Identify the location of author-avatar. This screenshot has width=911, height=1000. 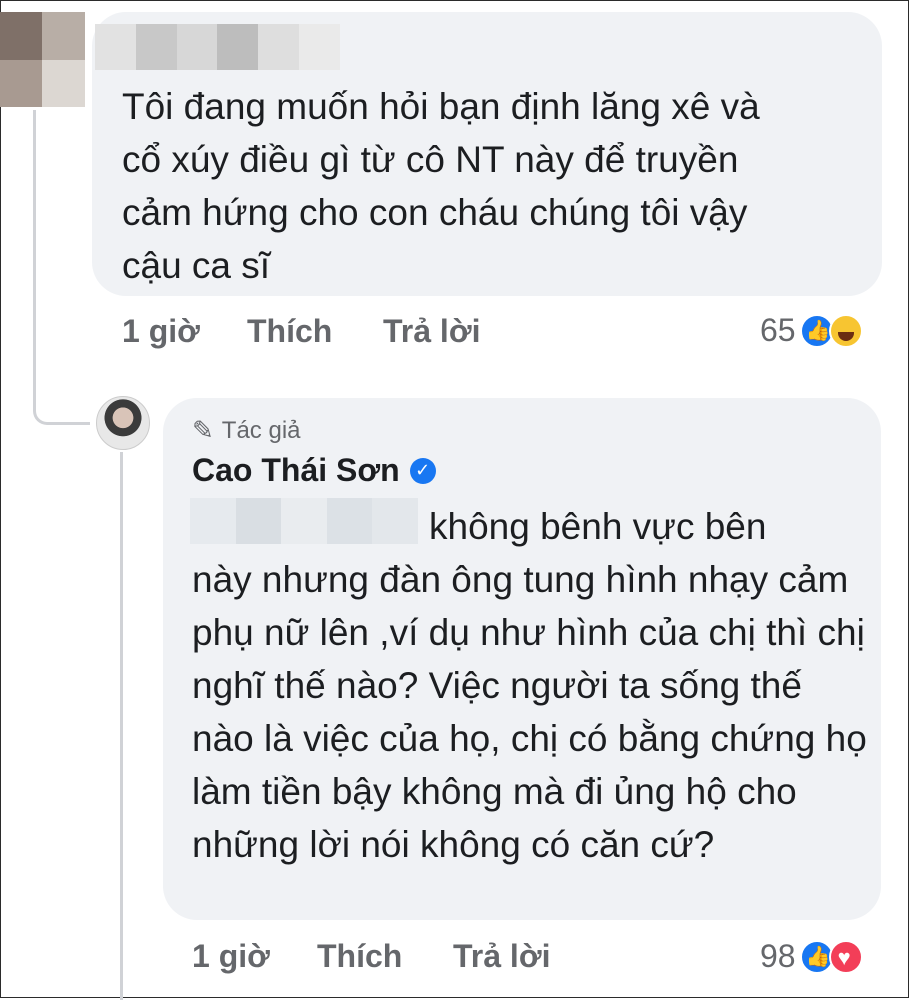
(123, 423).